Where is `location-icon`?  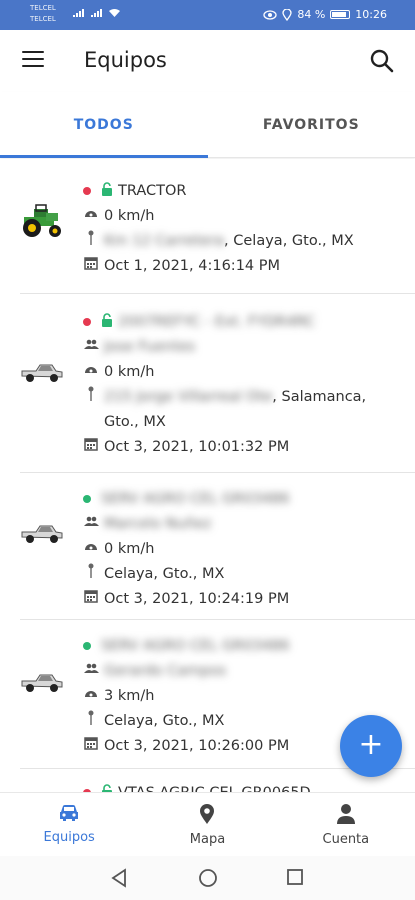
location-icon is located at coordinates (287, 14).